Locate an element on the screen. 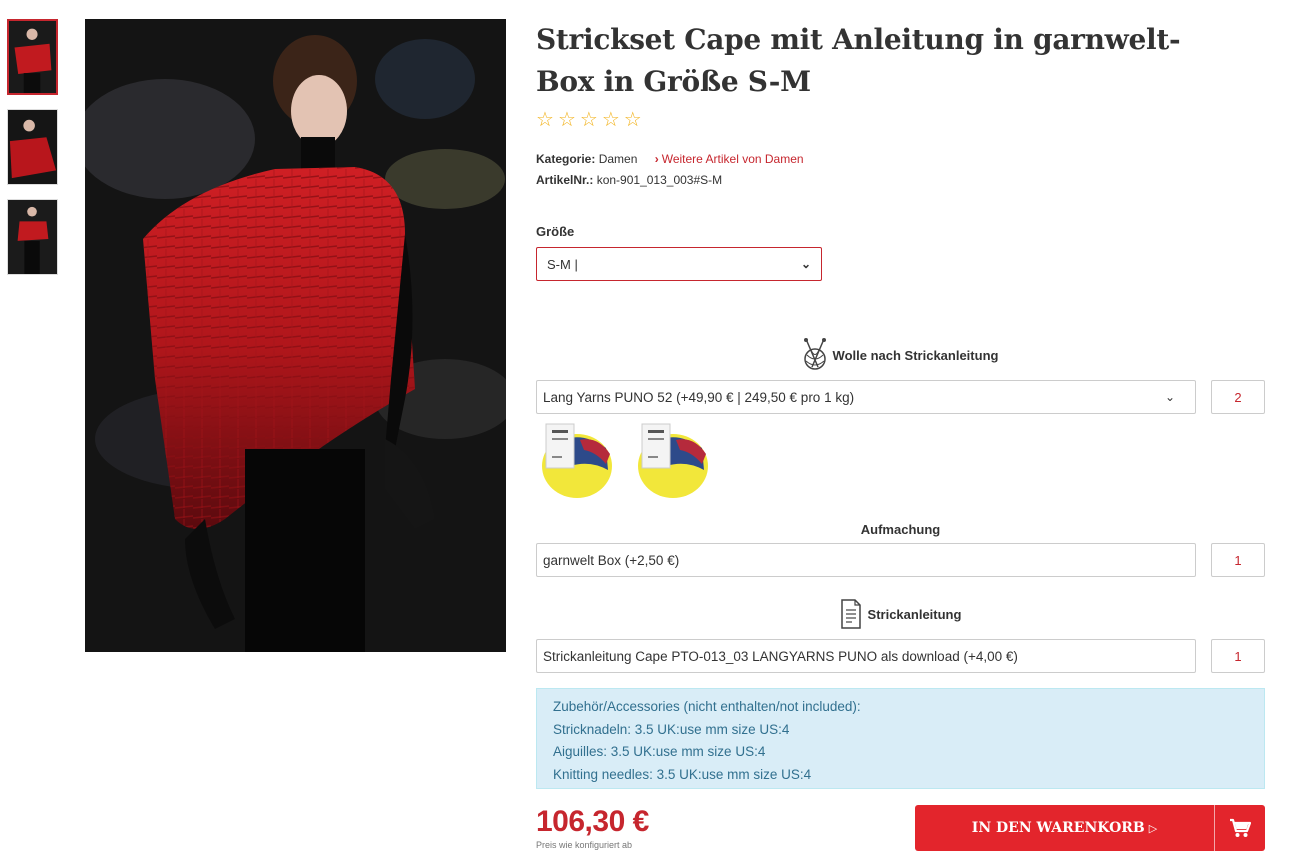  packaging-option-row: garnwelt Box (+2,50 €) 1 is located at coordinates (900, 560).